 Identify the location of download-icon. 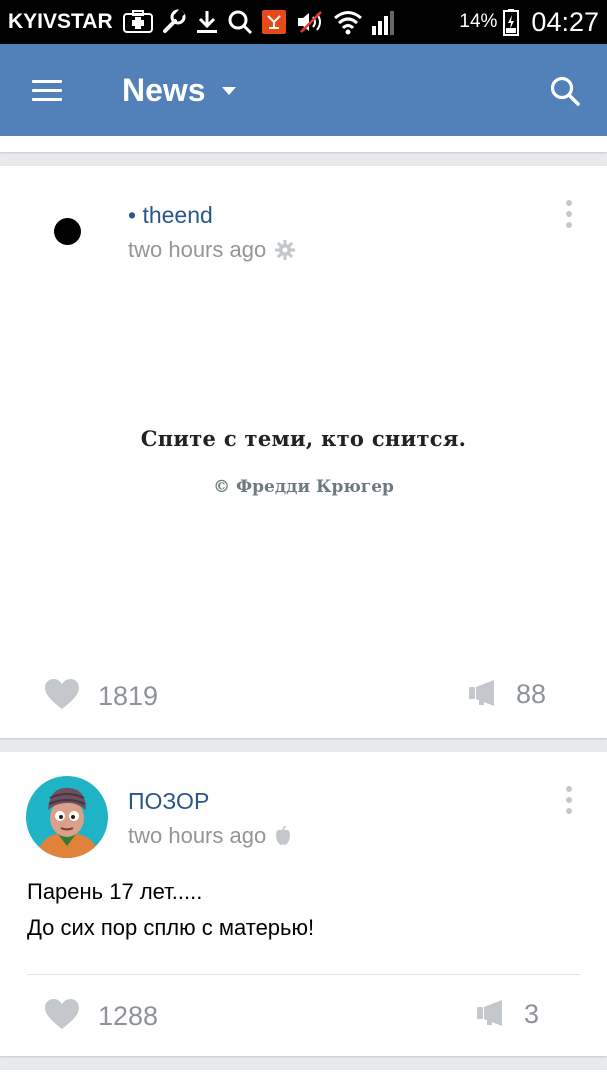
(207, 22).